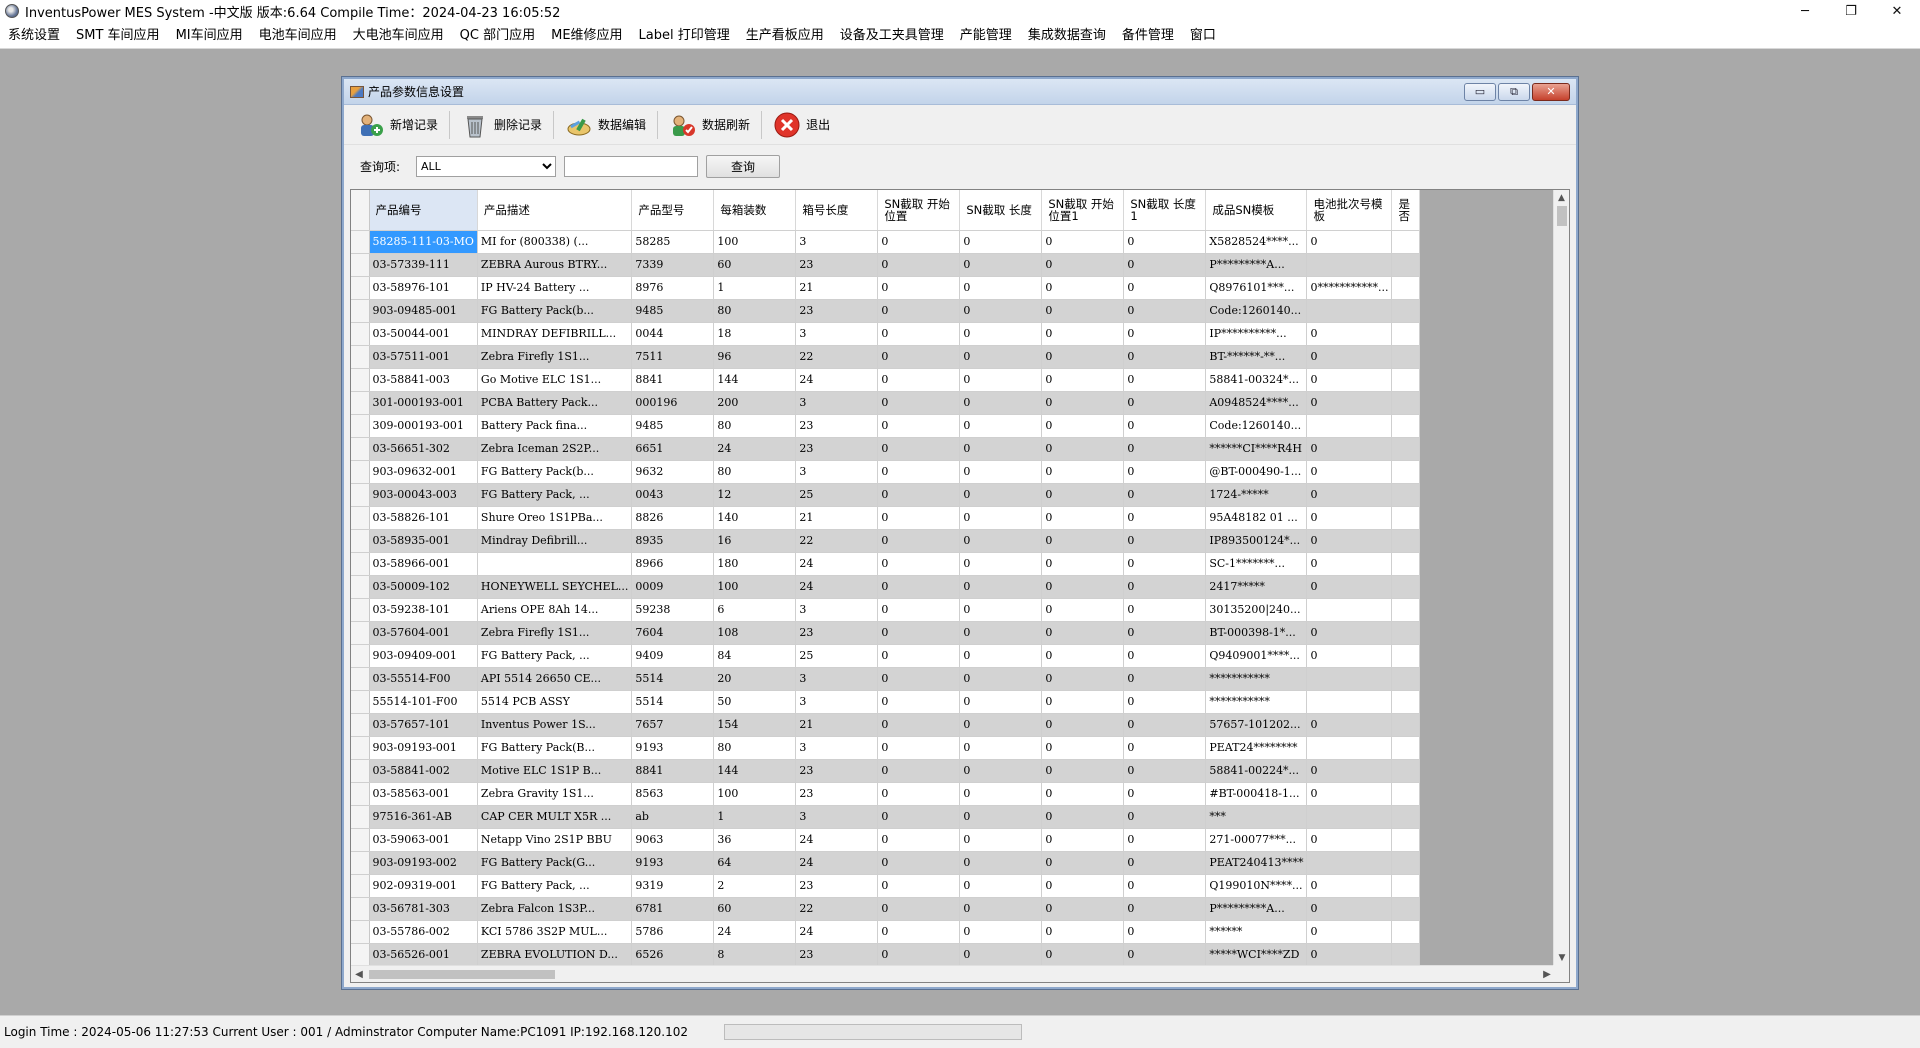 This screenshot has width=1920, height=1048. What do you see at coordinates (1480, 91) in the screenshot?
I see `child-minimize-button: ▭` at bounding box center [1480, 91].